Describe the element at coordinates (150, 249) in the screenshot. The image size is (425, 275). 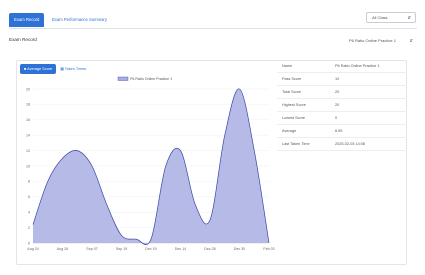
I see `x-tick-label: Dec 19` at that location.